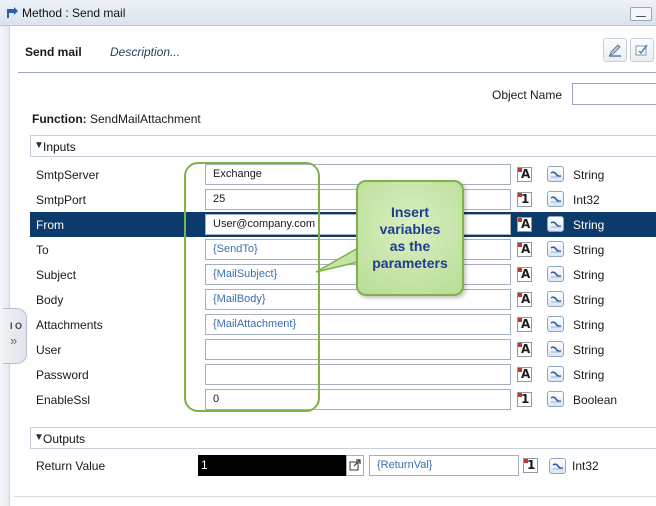 The height and width of the screenshot is (506, 656). I want to click on callout-pointer, so click(337, 260).